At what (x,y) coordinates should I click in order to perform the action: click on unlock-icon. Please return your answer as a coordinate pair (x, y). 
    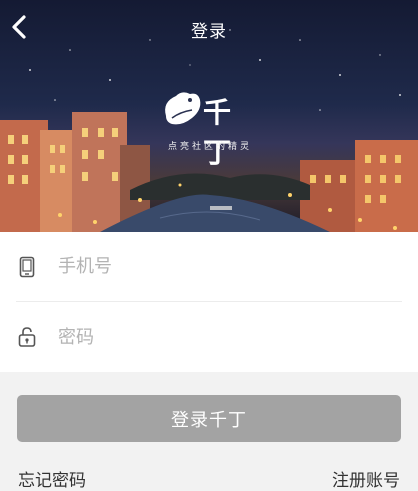
    Looking at the image, I should click on (27, 337).